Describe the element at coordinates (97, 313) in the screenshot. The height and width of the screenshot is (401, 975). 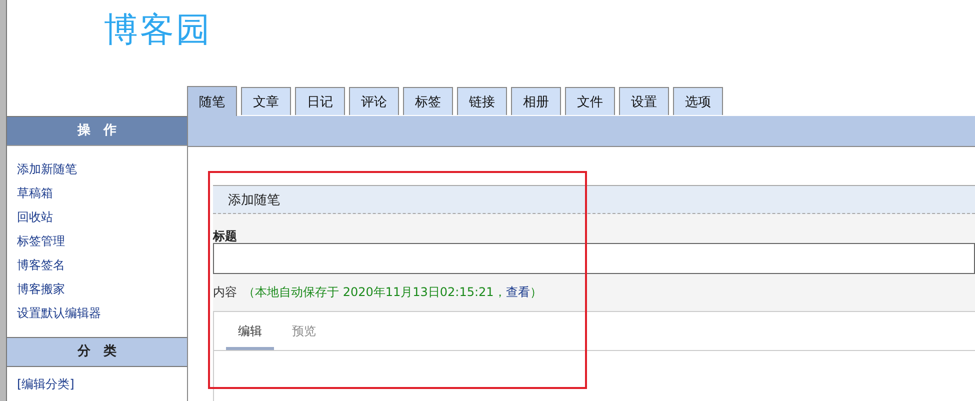
I see `sidebar-link: 设置默认编辑器` at that location.